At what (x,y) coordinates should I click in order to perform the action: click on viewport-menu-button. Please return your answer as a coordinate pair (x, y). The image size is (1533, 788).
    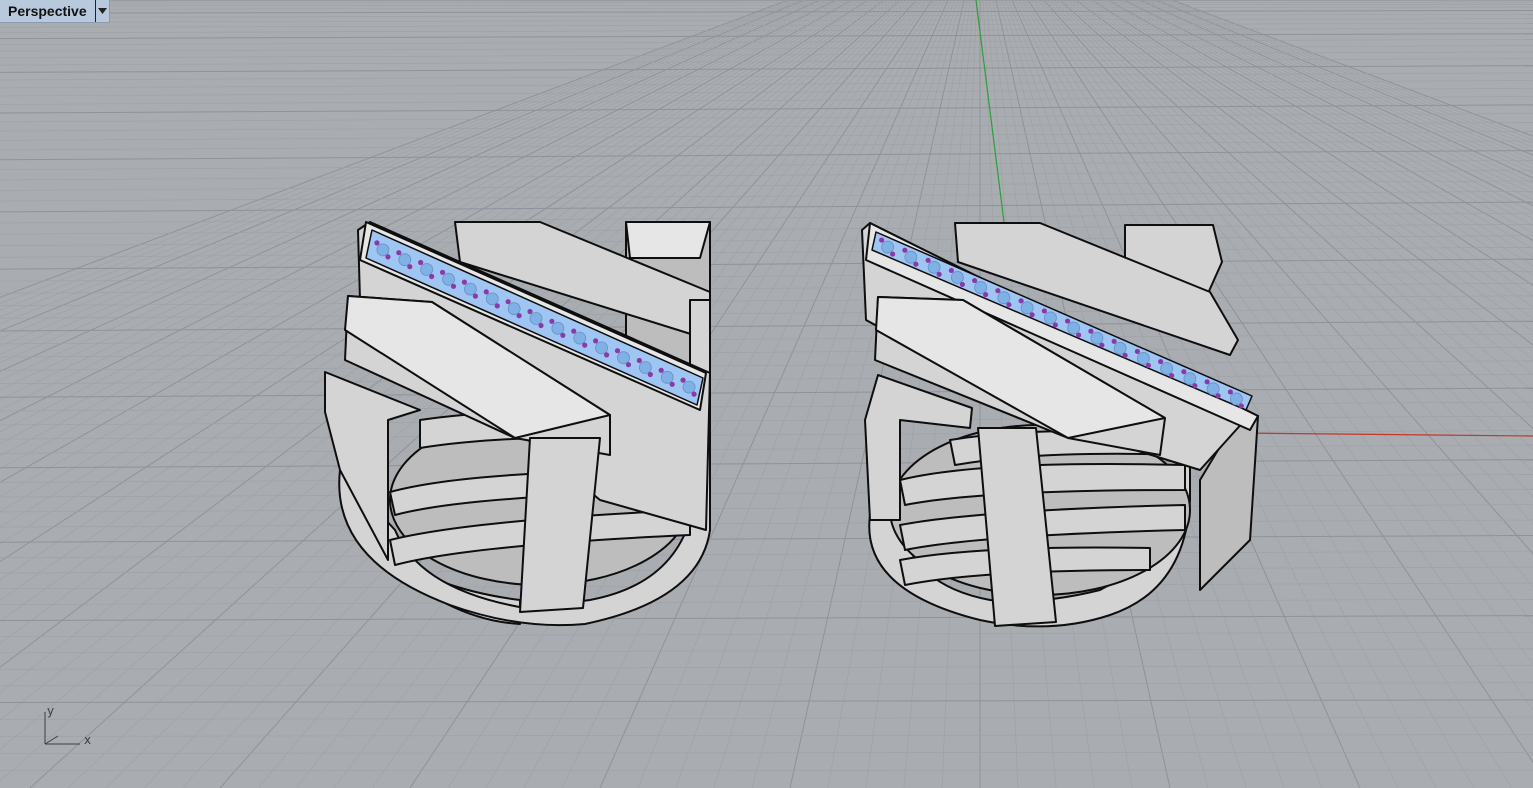
    Looking at the image, I should click on (101, 11).